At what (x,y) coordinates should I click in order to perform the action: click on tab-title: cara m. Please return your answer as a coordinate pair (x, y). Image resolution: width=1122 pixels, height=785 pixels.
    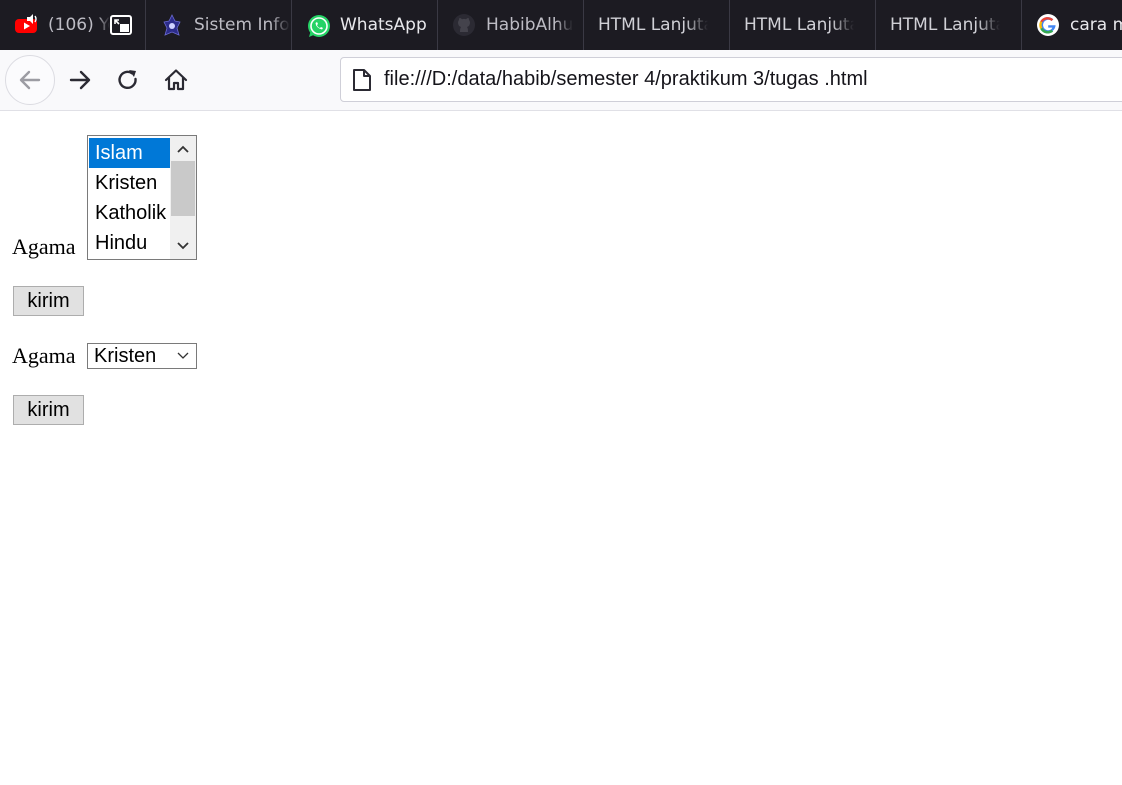
    Looking at the image, I should click on (1096, 25).